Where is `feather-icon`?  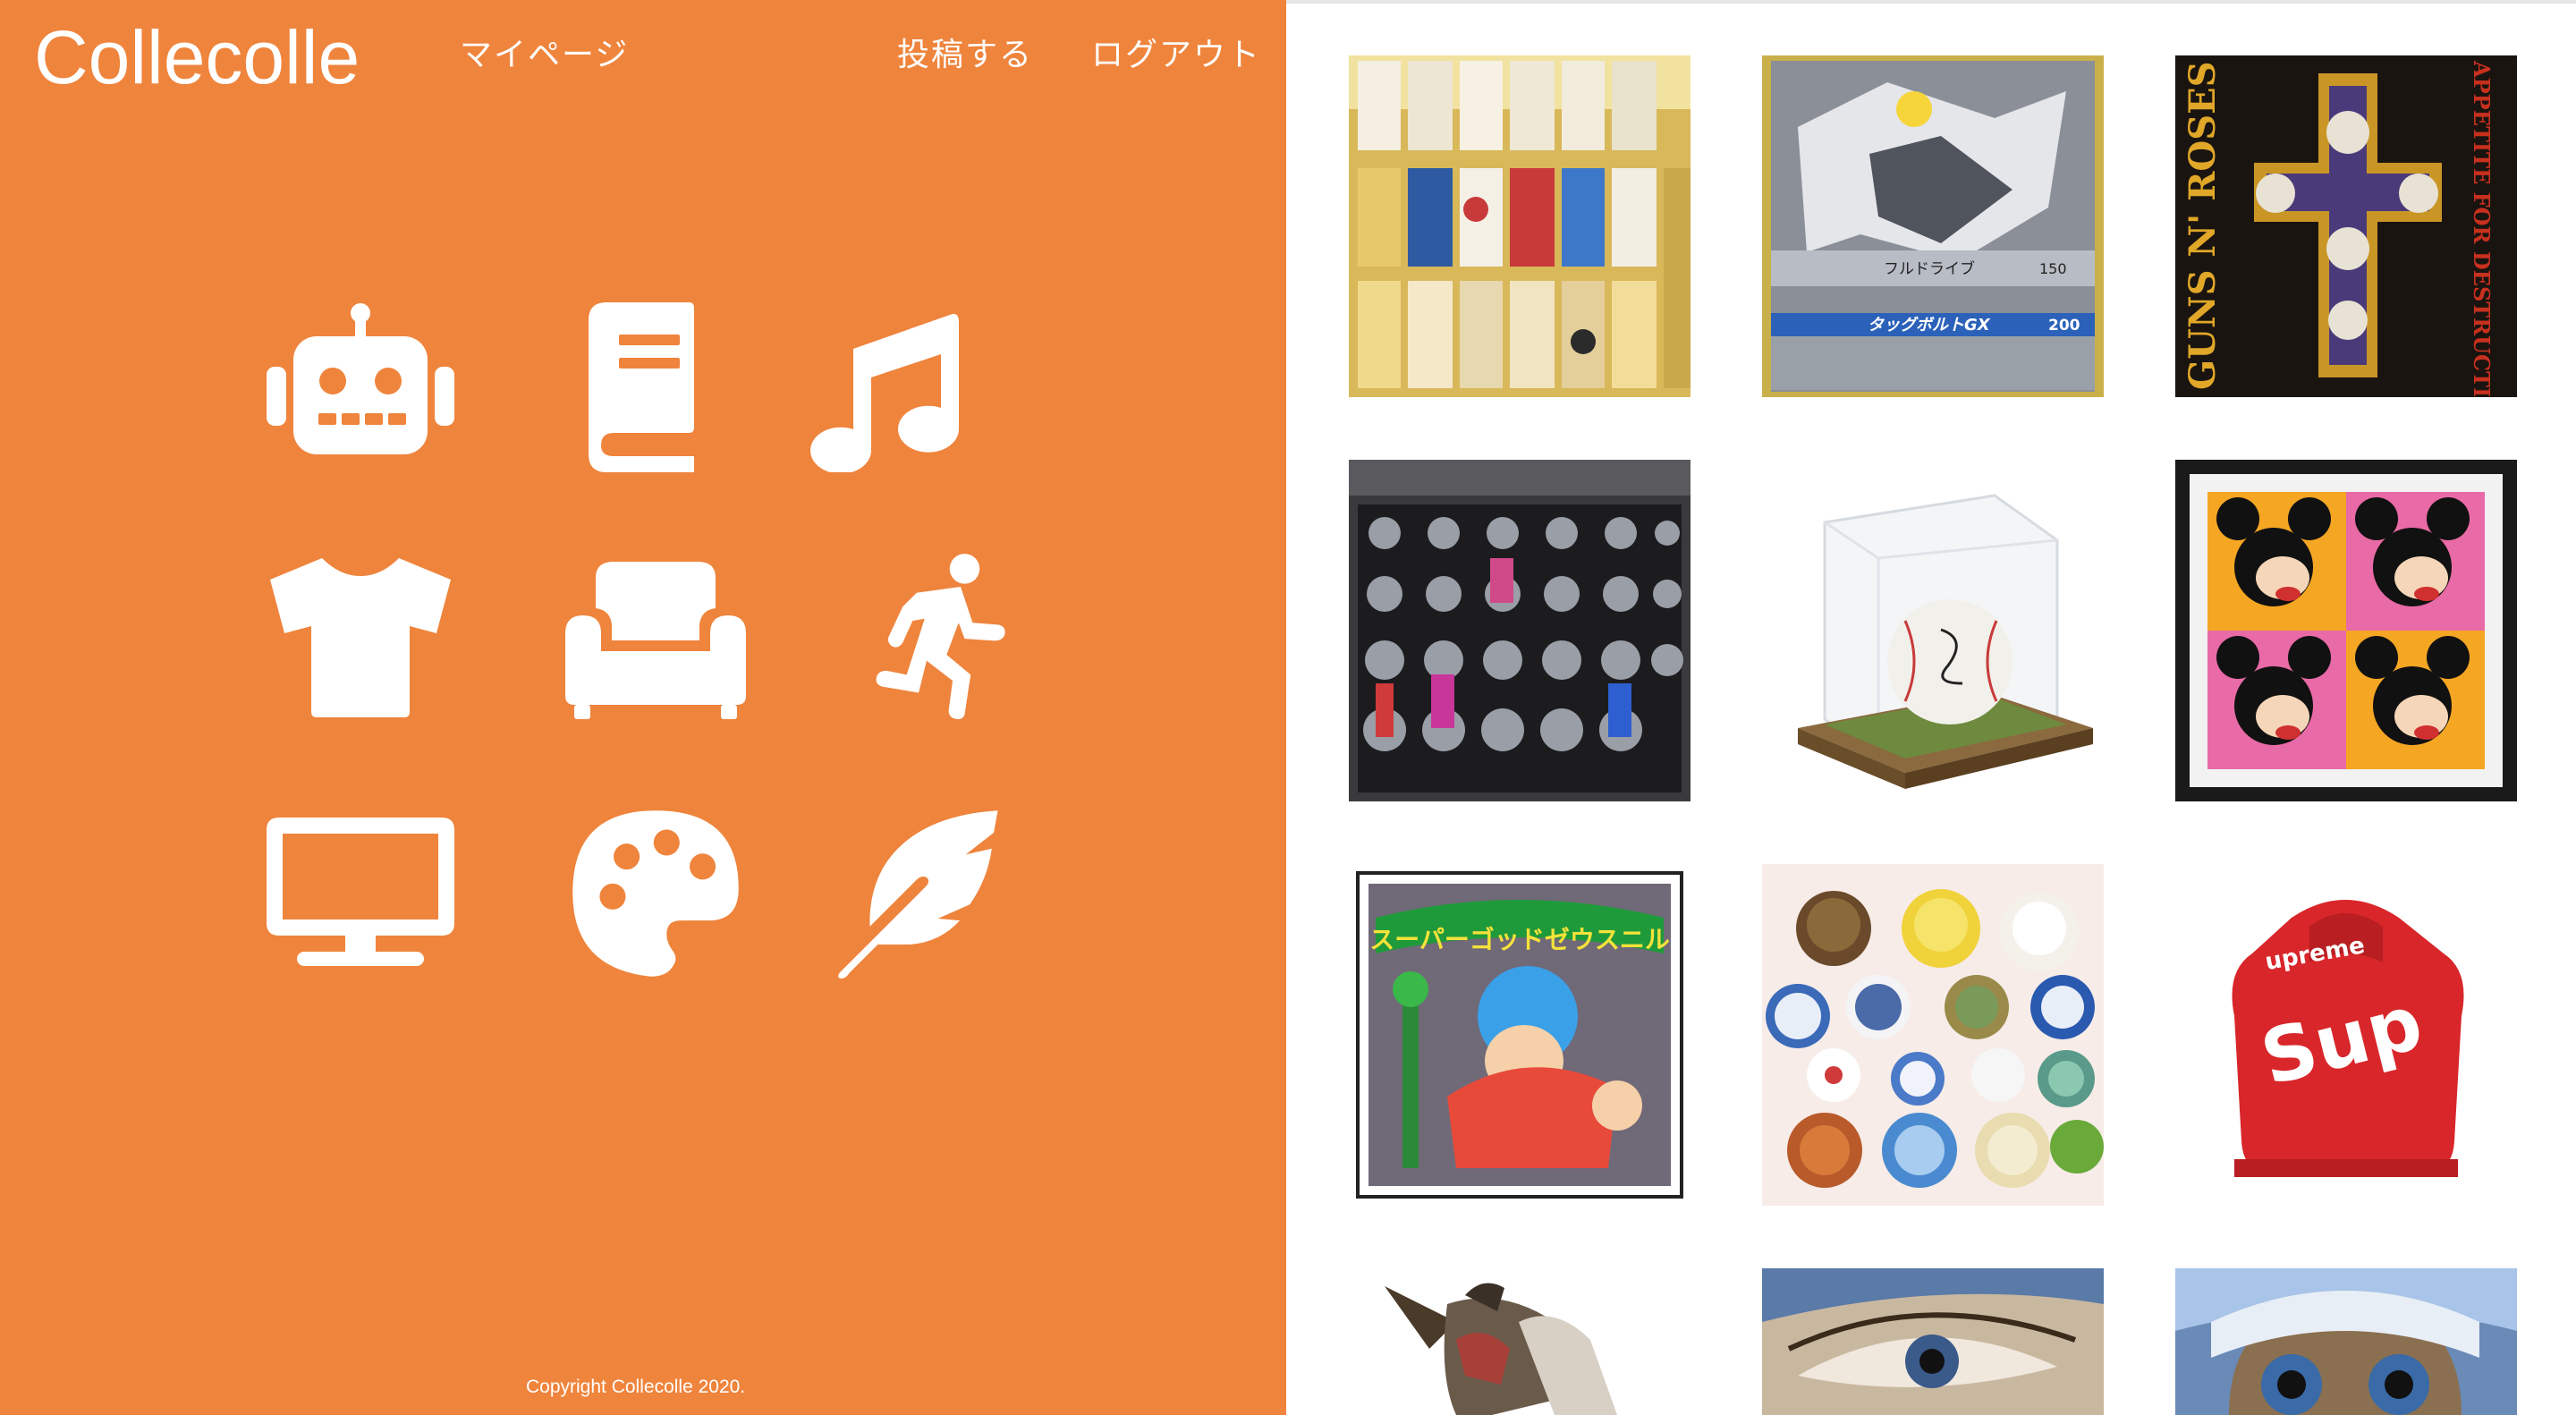
feather-icon is located at coordinates (917, 894).